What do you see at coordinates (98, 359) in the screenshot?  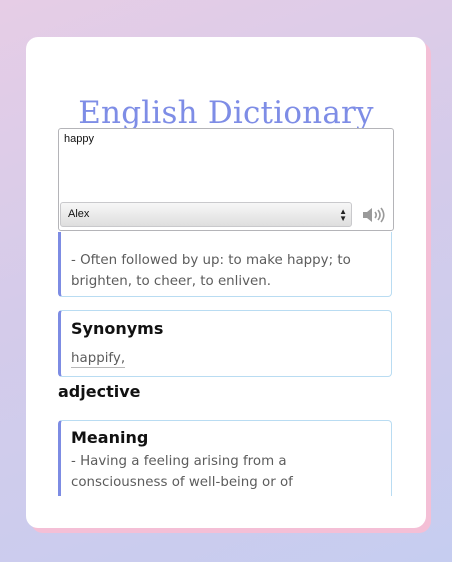 I see `synonym-link: happify,` at bounding box center [98, 359].